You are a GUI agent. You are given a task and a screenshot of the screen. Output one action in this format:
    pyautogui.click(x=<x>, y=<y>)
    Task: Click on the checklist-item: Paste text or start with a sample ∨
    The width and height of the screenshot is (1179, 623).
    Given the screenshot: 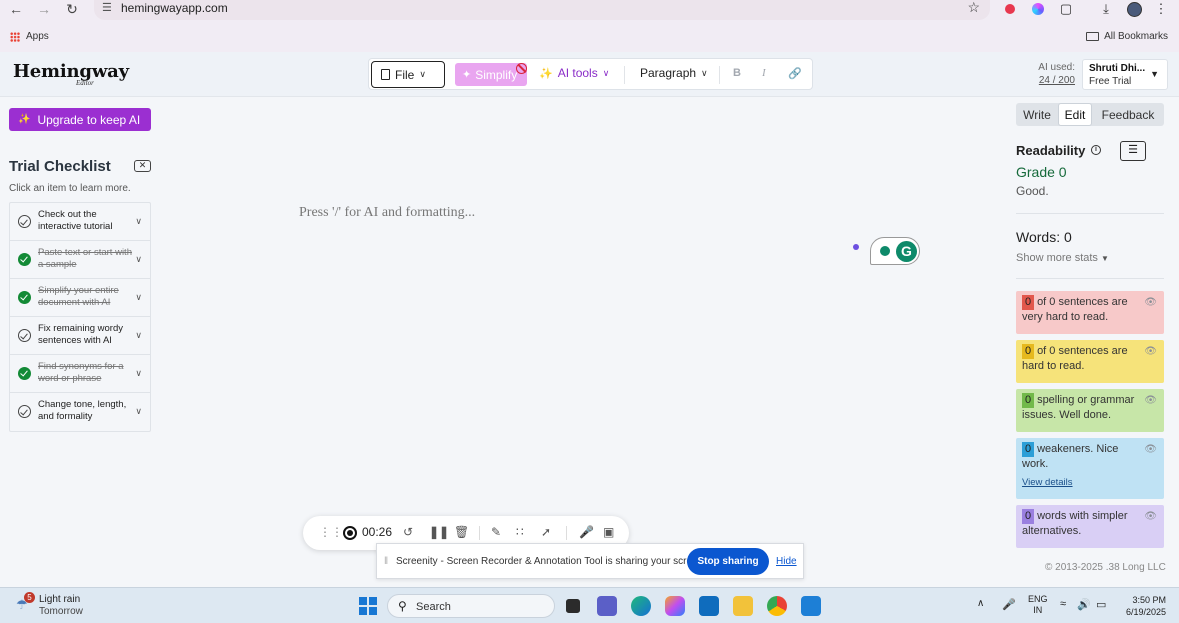 What is the action you would take?
    pyautogui.click(x=80, y=260)
    